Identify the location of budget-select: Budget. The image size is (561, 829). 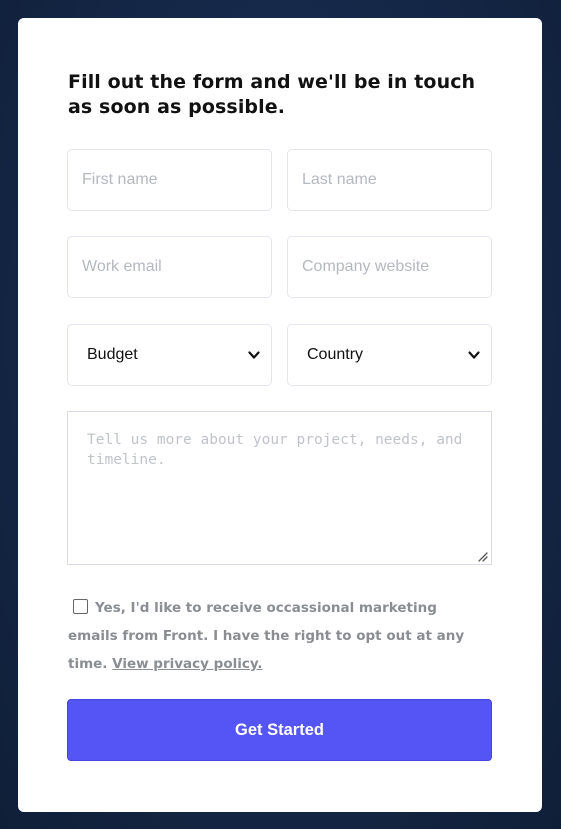
(169, 355).